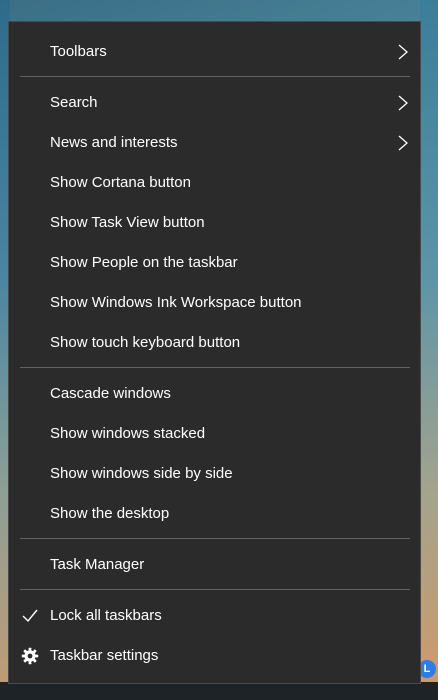 This screenshot has width=438, height=700. What do you see at coordinates (145, 342) in the screenshot?
I see `menu-item-label: Show touch keyboard button` at bounding box center [145, 342].